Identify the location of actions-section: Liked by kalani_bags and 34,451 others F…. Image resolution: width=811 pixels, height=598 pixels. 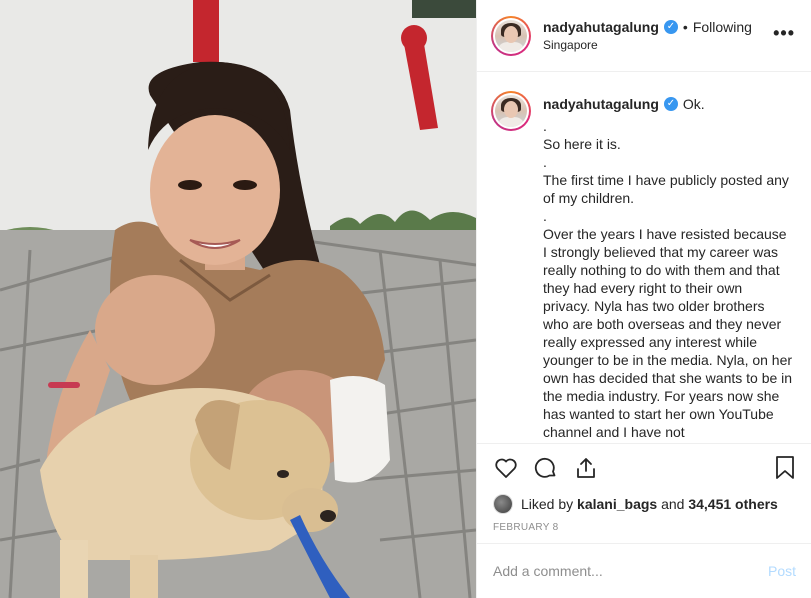
(644, 488).